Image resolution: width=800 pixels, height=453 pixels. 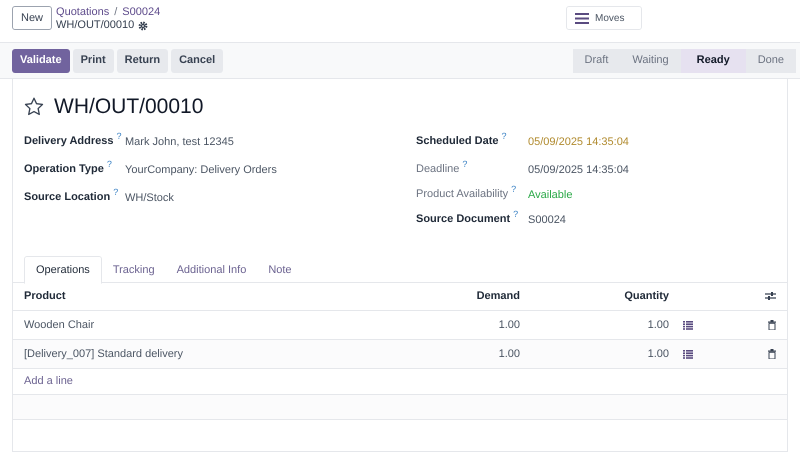 What do you see at coordinates (197, 60) in the screenshot?
I see `action-button: Cancel` at bounding box center [197, 60].